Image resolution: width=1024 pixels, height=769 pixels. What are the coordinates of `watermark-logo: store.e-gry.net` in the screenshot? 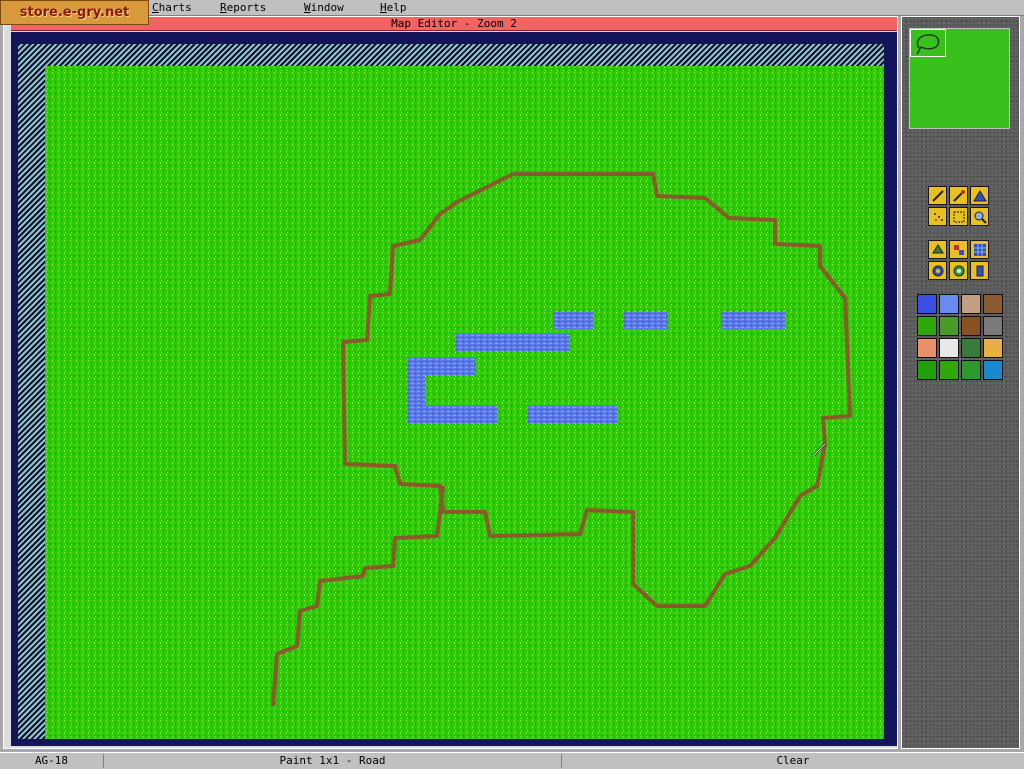 It's located at (74, 12).